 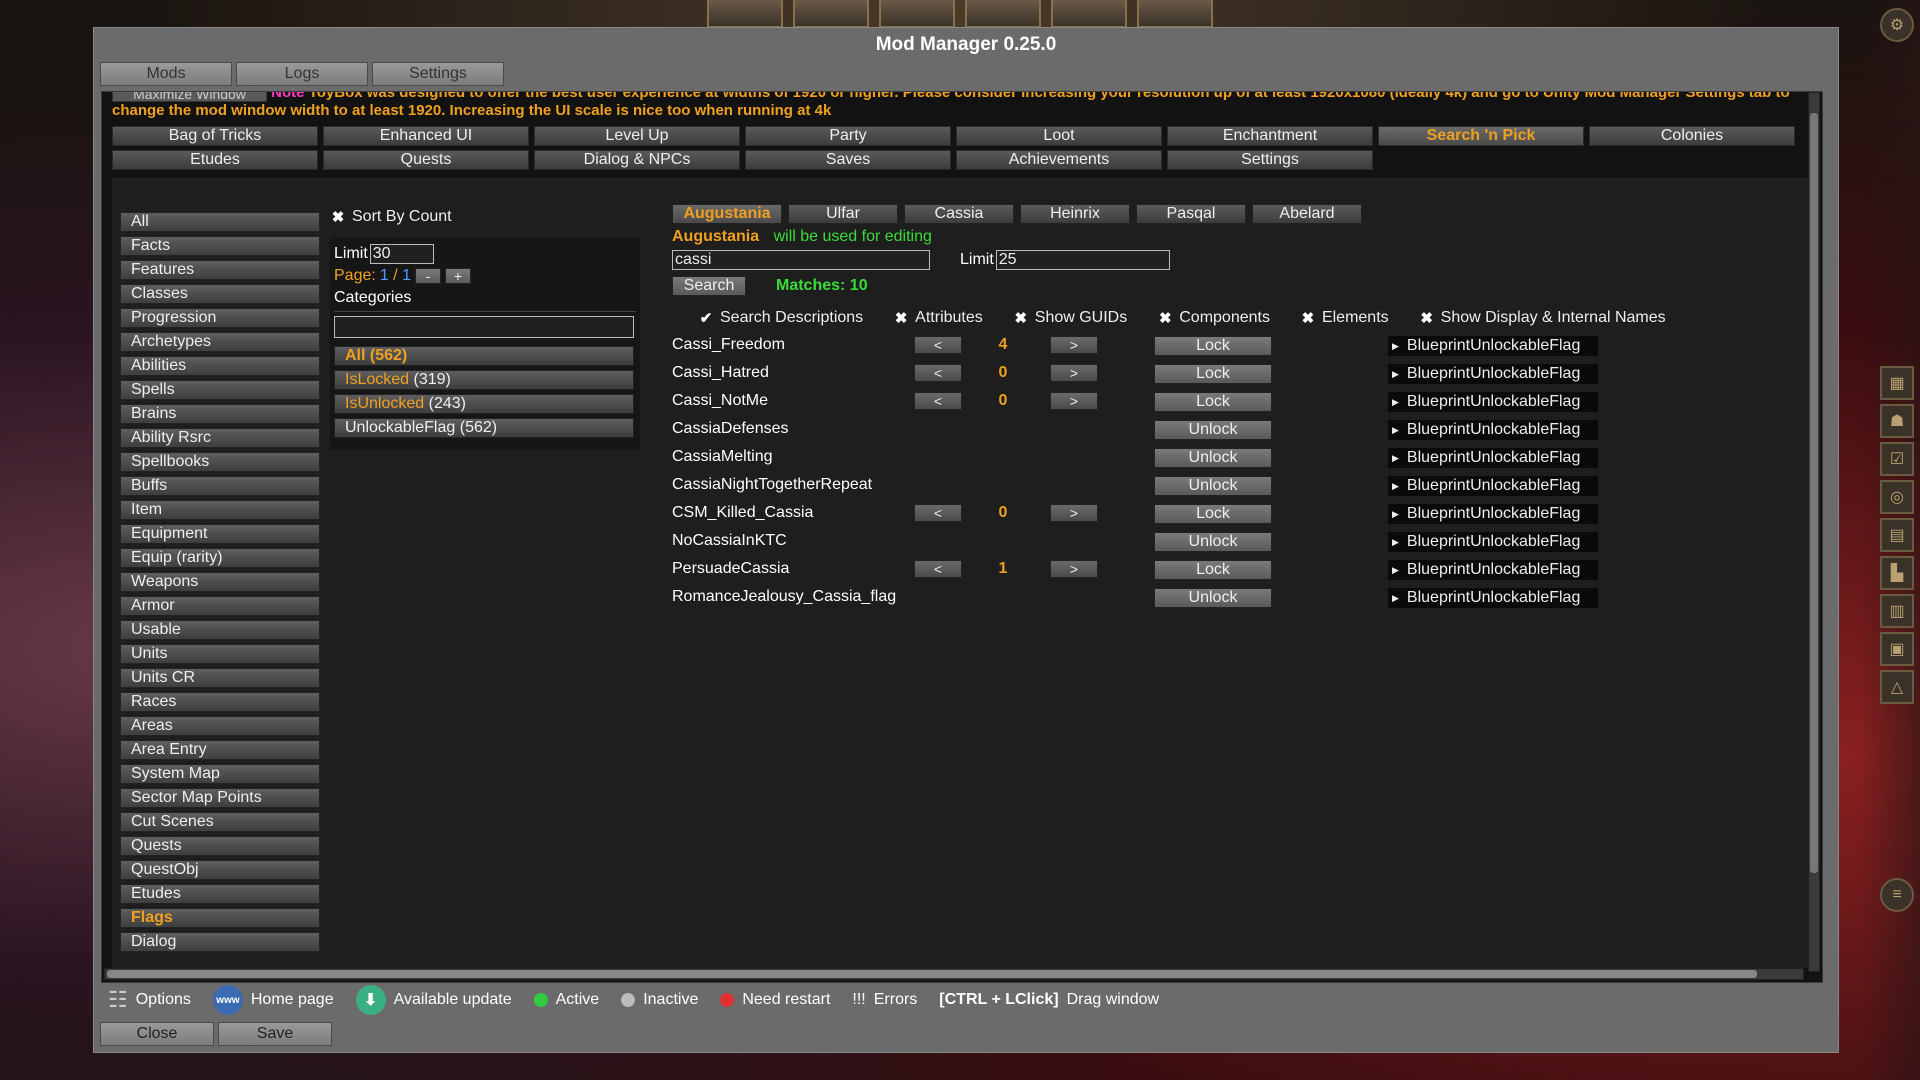 What do you see at coordinates (484, 404) in the screenshot?
I see `category-filter-isunlocked: IsUnlocked (243)` at bounding box center [484, 404].